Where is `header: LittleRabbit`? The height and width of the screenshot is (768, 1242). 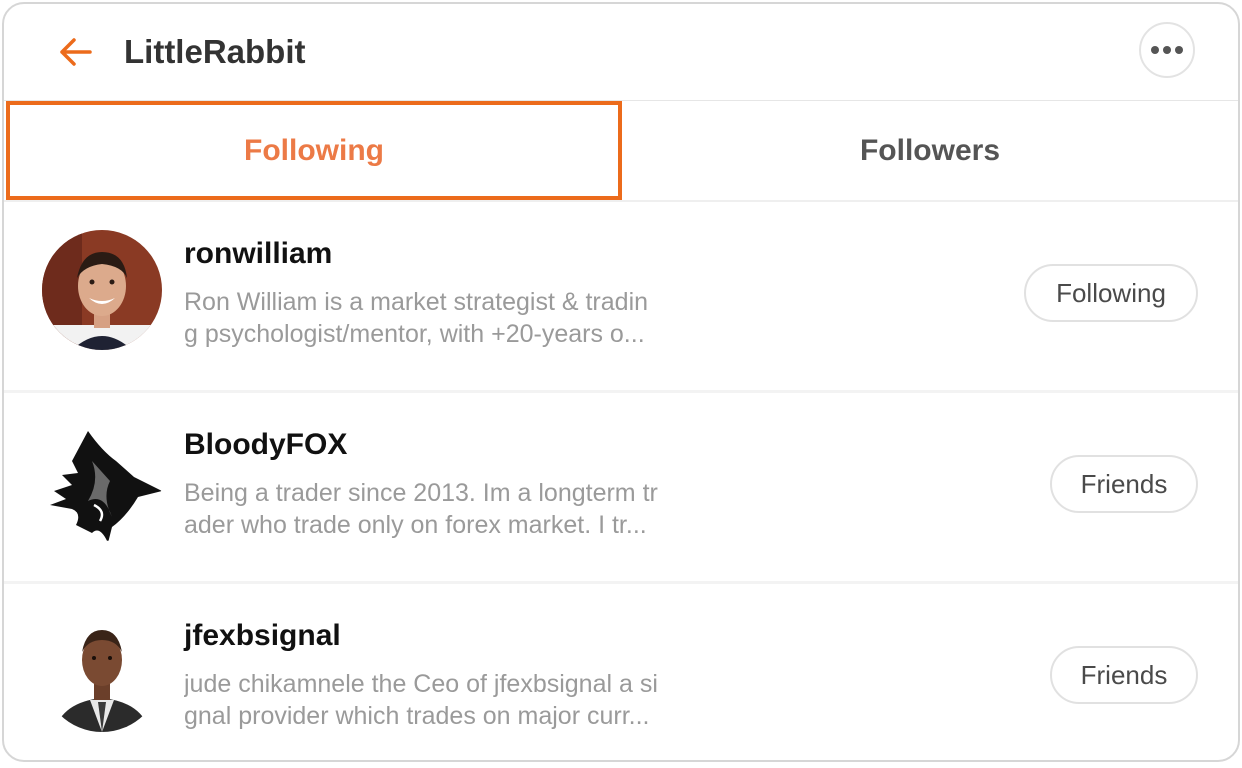 header: LittleRabbit is located at coordinates (621, 52).